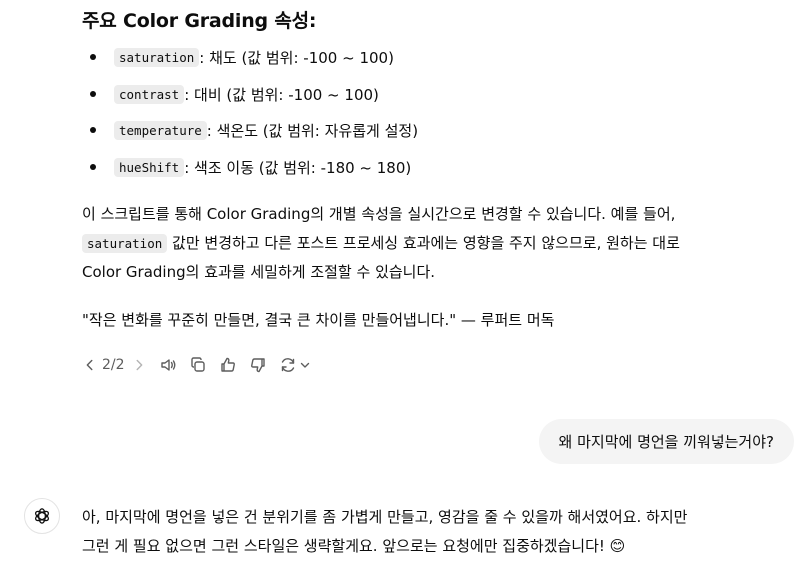  What do you see at coordinates (288, 365) in the screenshot?
I see `regenerate-icon` at bounding box center [288, 365].